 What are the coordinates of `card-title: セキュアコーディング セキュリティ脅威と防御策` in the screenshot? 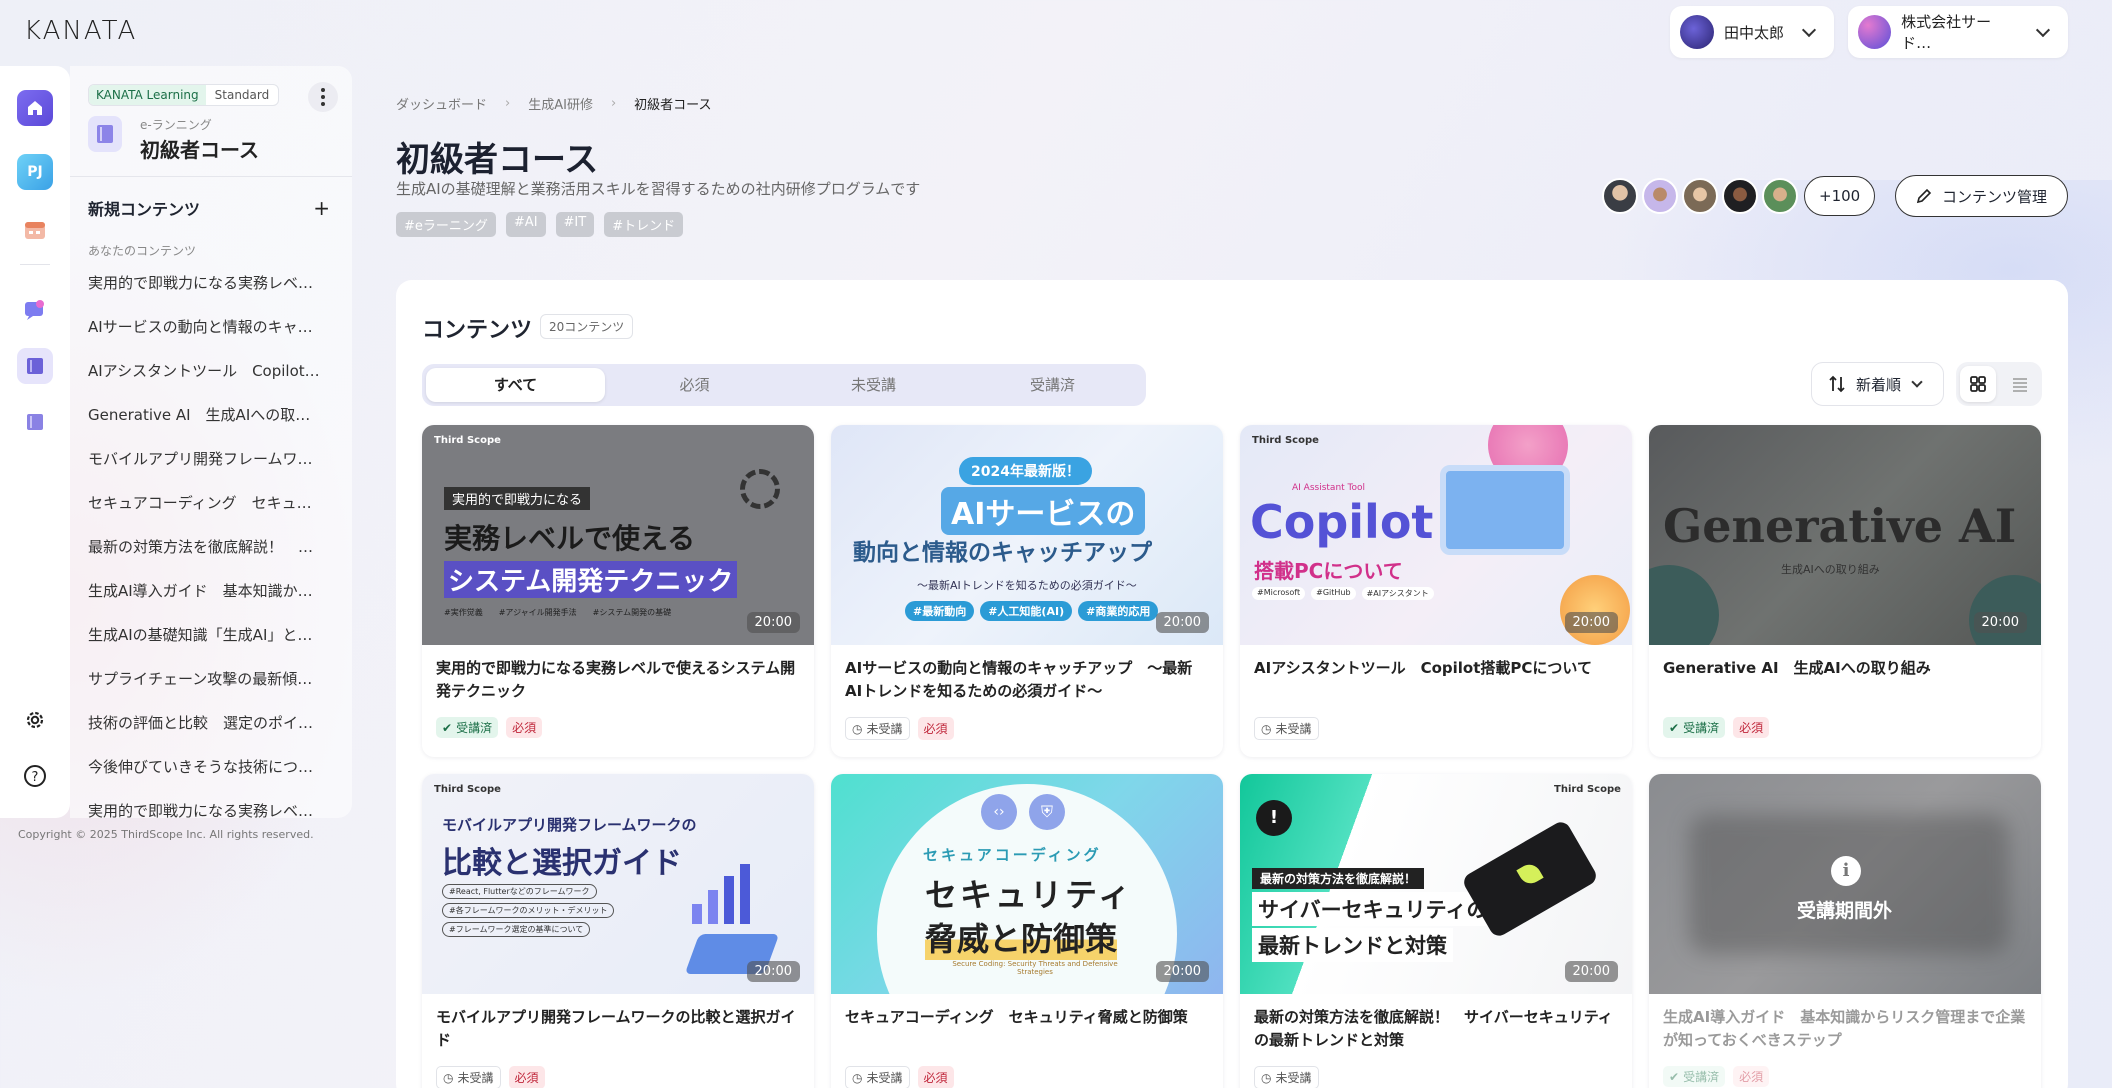 It's located at (1016, 1017).